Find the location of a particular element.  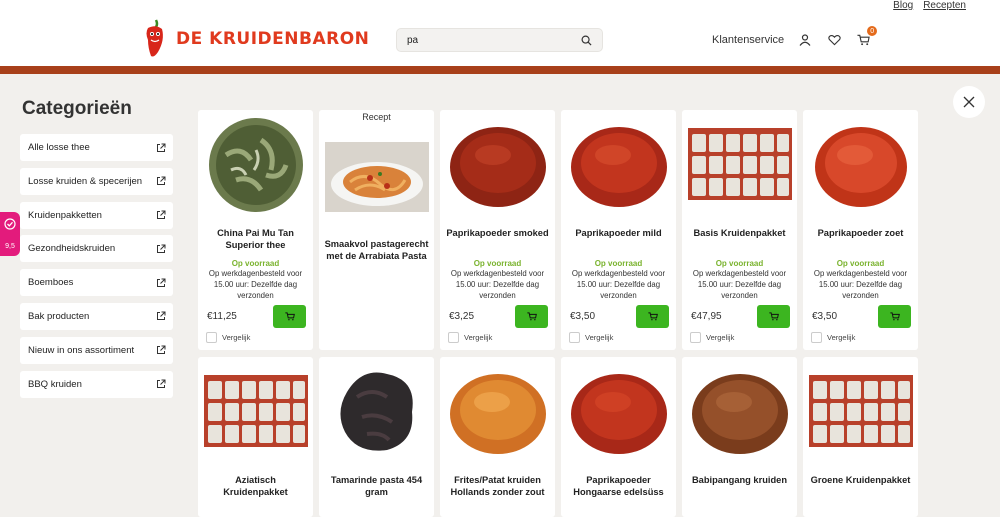

category-label: Nieuw in ons assortiment is located at coordinates (81, 350).